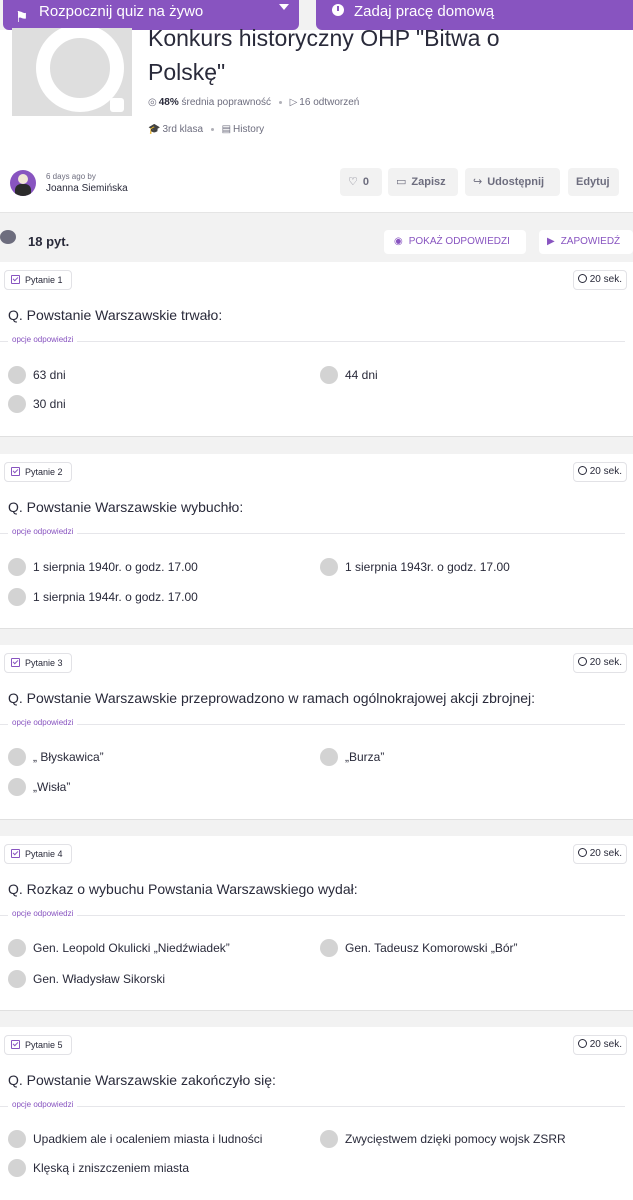 This screenshot has height=1200, width=633. What do you see at coordinates (424, 11) in the screenshot?
I see `assign-homework-label: Zadaj pracę domową` at bounding box center [424, 11].